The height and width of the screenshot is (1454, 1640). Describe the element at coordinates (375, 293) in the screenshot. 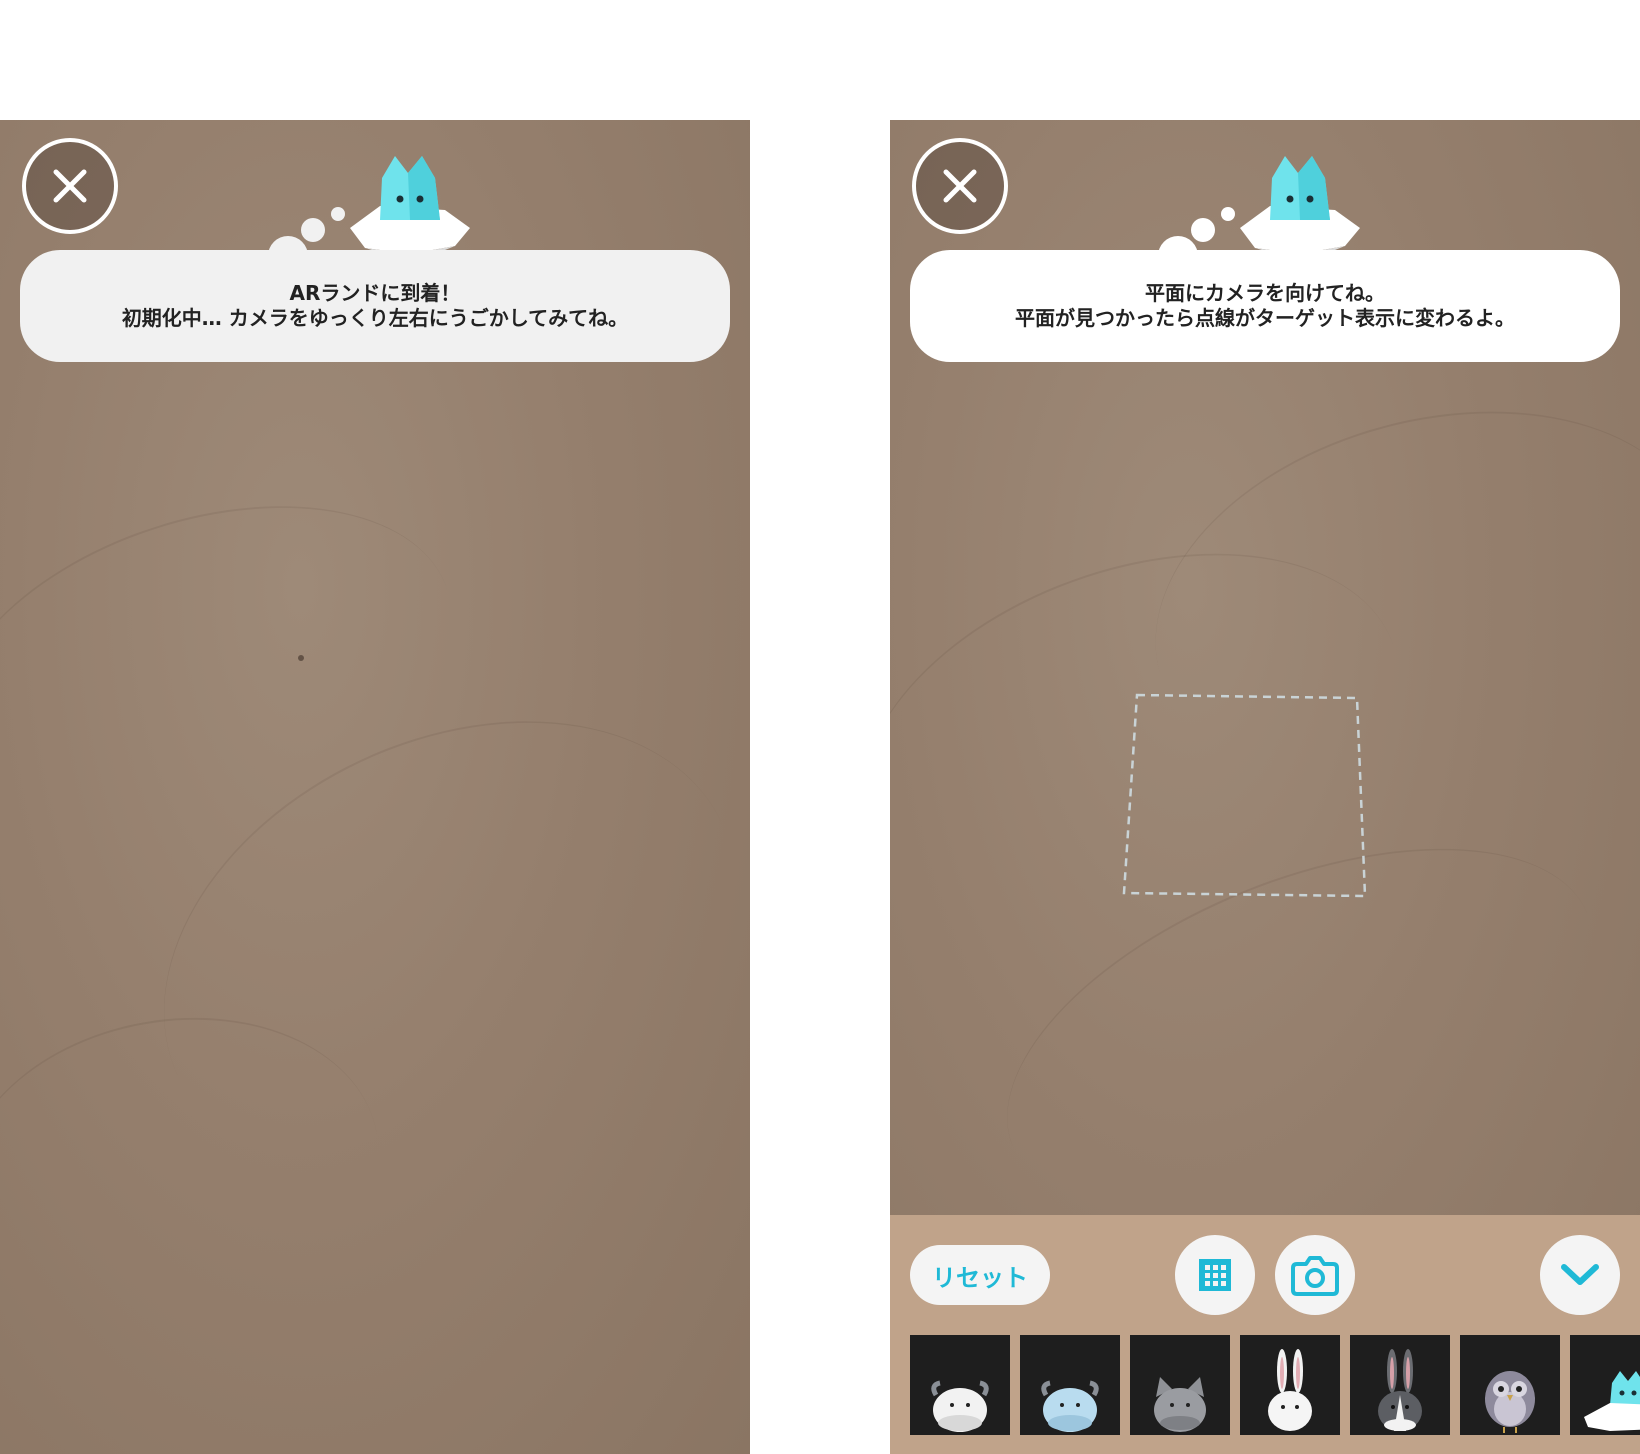

I see `instruction-line-1: ARランドに到着！` at that location.